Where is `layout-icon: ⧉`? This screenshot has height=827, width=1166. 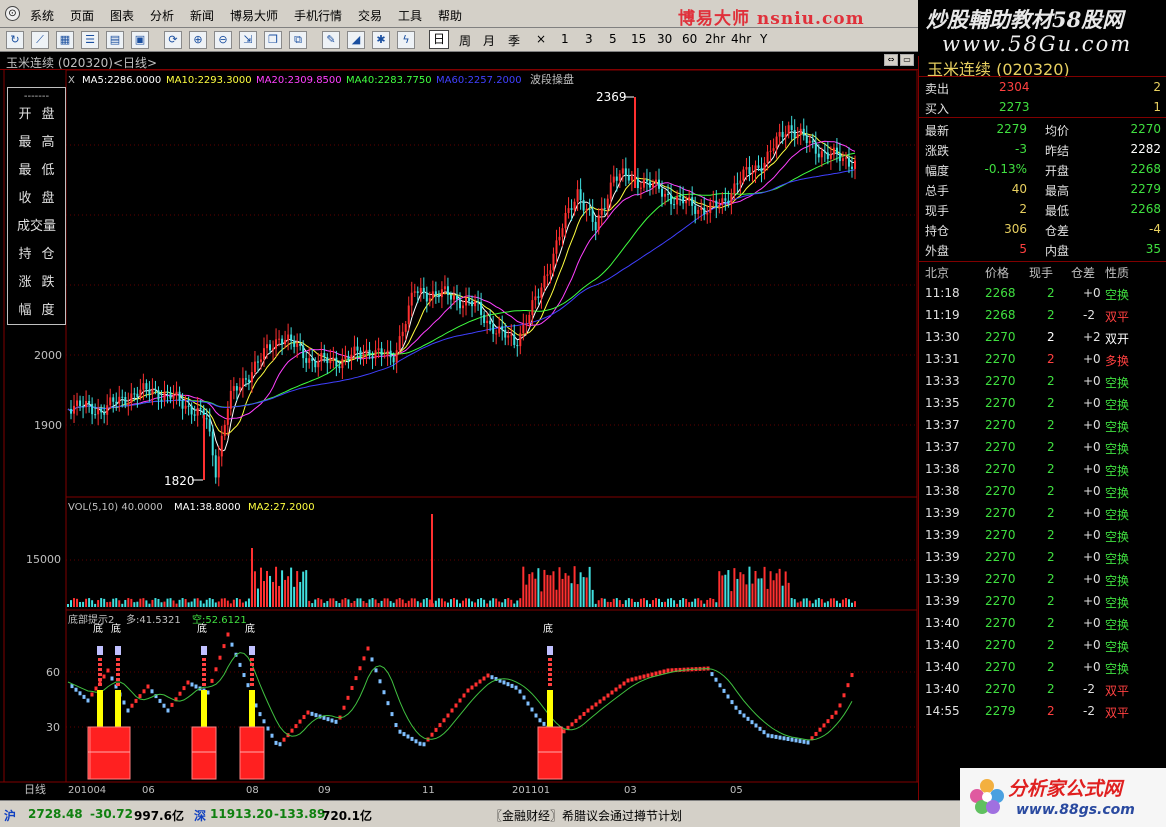
layout-icon: ⧉ is located at coordinates (298, 40).